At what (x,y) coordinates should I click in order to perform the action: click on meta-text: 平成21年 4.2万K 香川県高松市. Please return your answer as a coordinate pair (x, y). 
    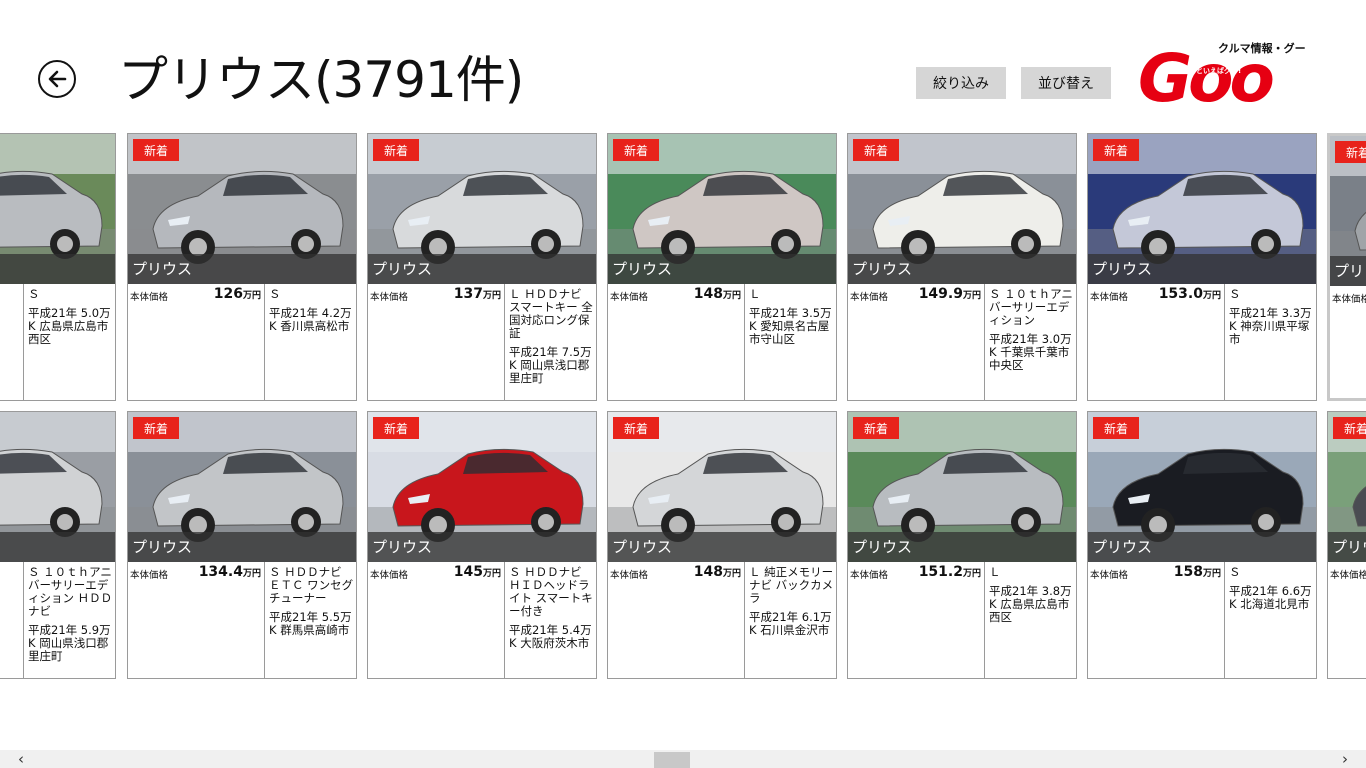
    Looking at the image, I should click on (310, 319).